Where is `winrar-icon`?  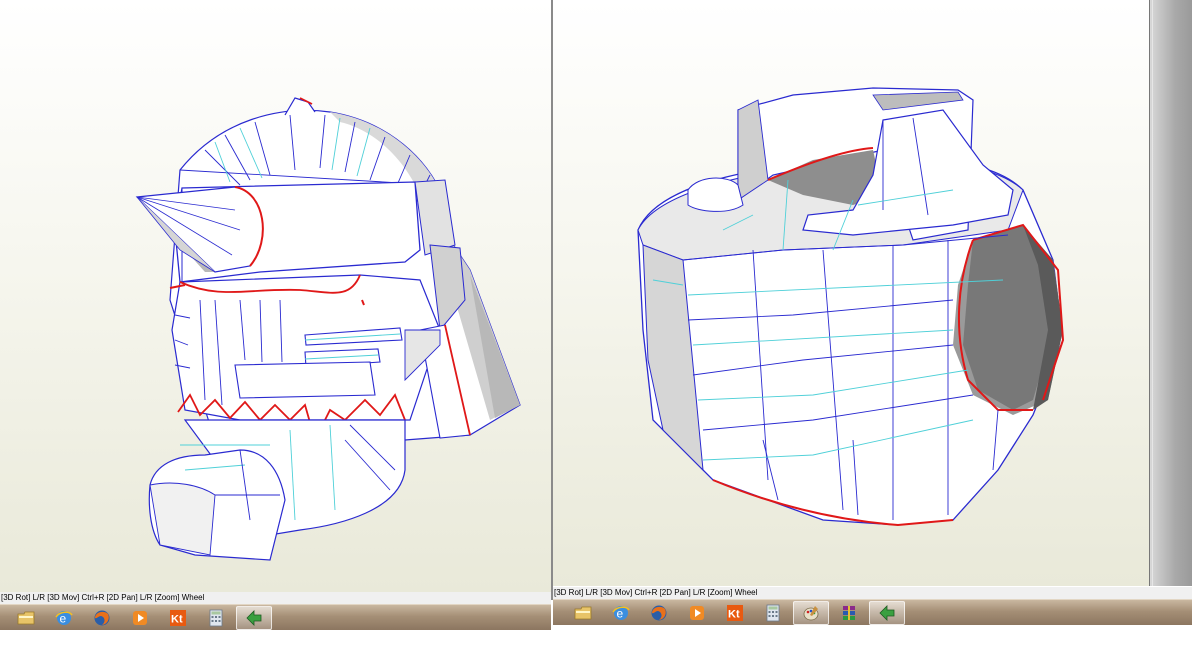 winrar-icon is located at coordinates (849, 612).